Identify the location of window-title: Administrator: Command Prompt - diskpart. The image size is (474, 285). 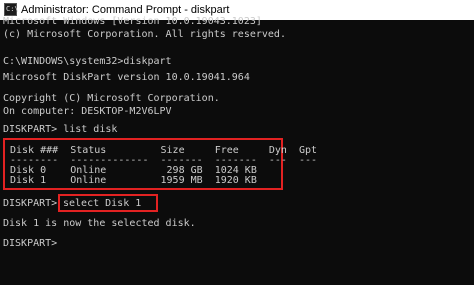
(125, 10).